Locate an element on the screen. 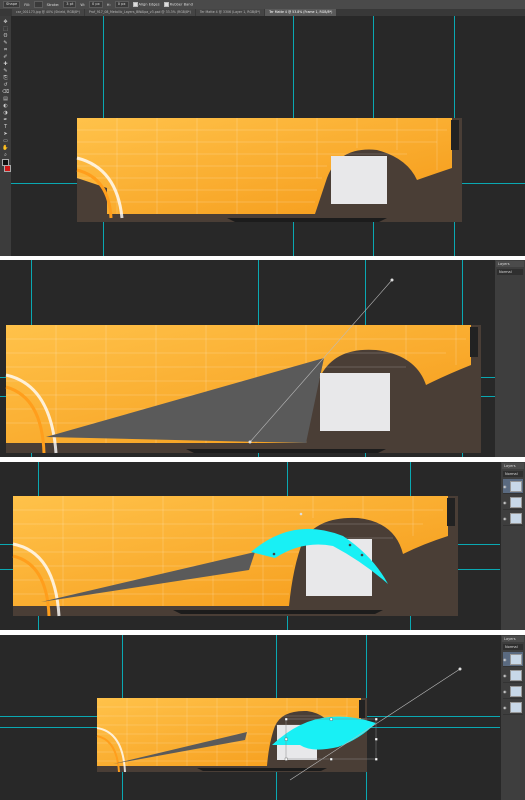 The image size is (525, 800). document-tab-active: Ter Matte 4 @ 53.8% (Frame 1, RGB/8*) is located at coordinates (301, 12).